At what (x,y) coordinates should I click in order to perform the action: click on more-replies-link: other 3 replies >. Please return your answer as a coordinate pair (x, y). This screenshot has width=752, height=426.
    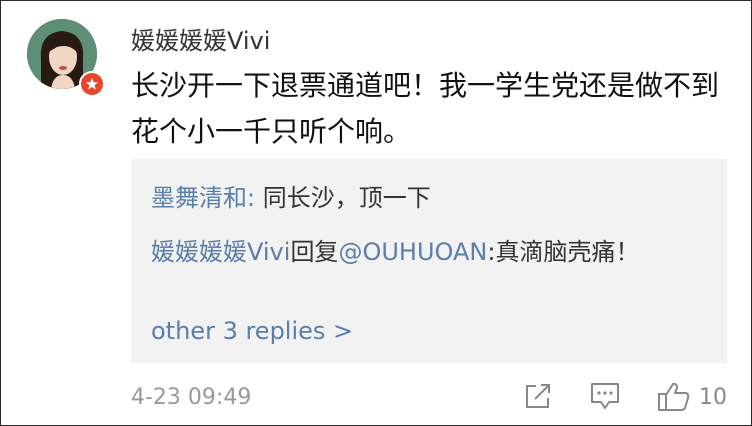
    Looking at the image, I should click on (252, 331).